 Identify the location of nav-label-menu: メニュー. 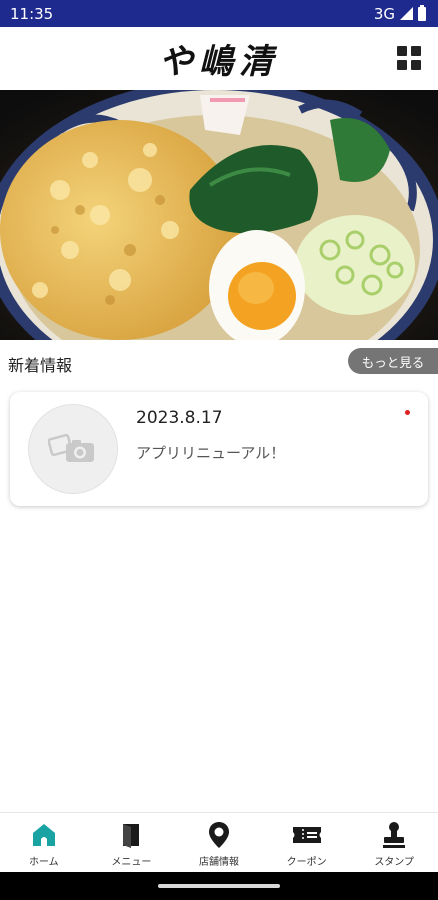
(131, 862).